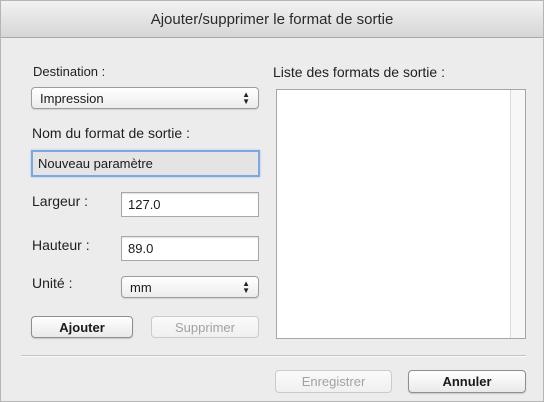 The width and height of the screenshot is (544, 402). I want to click on destination-value: Impression, so click(72, 98).